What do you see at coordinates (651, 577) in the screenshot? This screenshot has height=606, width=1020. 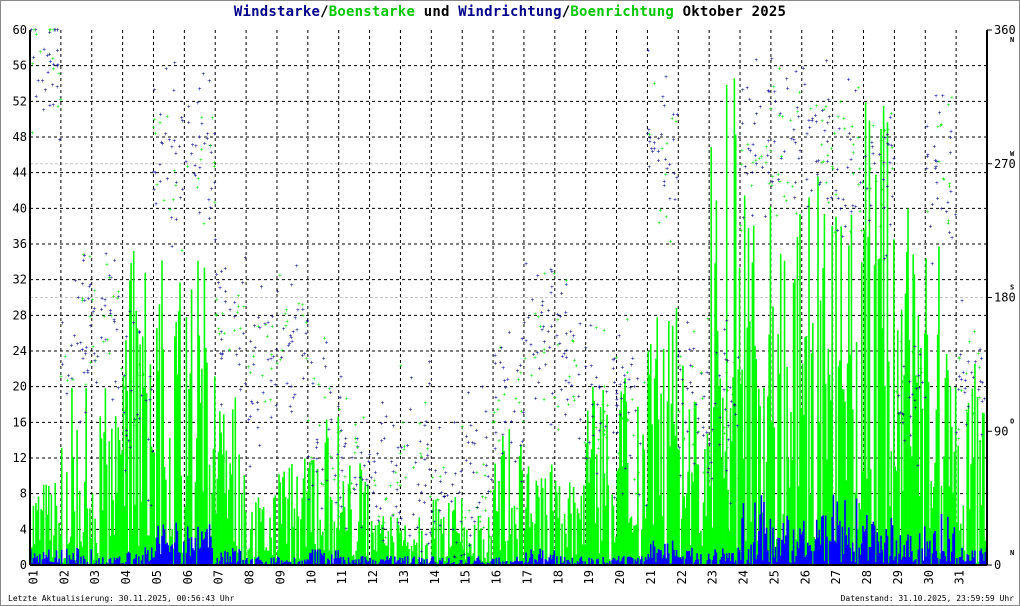 I see `x-tick-label: 21` at bounding box center [651, 577].